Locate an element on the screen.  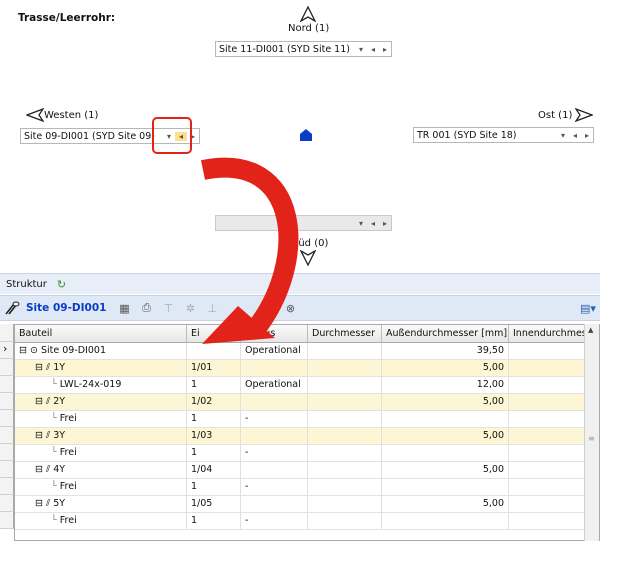
east-combo: TR 001 (SYD Site 18) ▾ ◂ ▸ is located at coordinates (503, 135).